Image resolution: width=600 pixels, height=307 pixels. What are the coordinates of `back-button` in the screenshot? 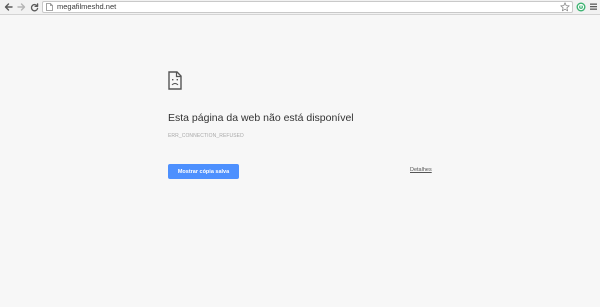 It's located at (8, 7).